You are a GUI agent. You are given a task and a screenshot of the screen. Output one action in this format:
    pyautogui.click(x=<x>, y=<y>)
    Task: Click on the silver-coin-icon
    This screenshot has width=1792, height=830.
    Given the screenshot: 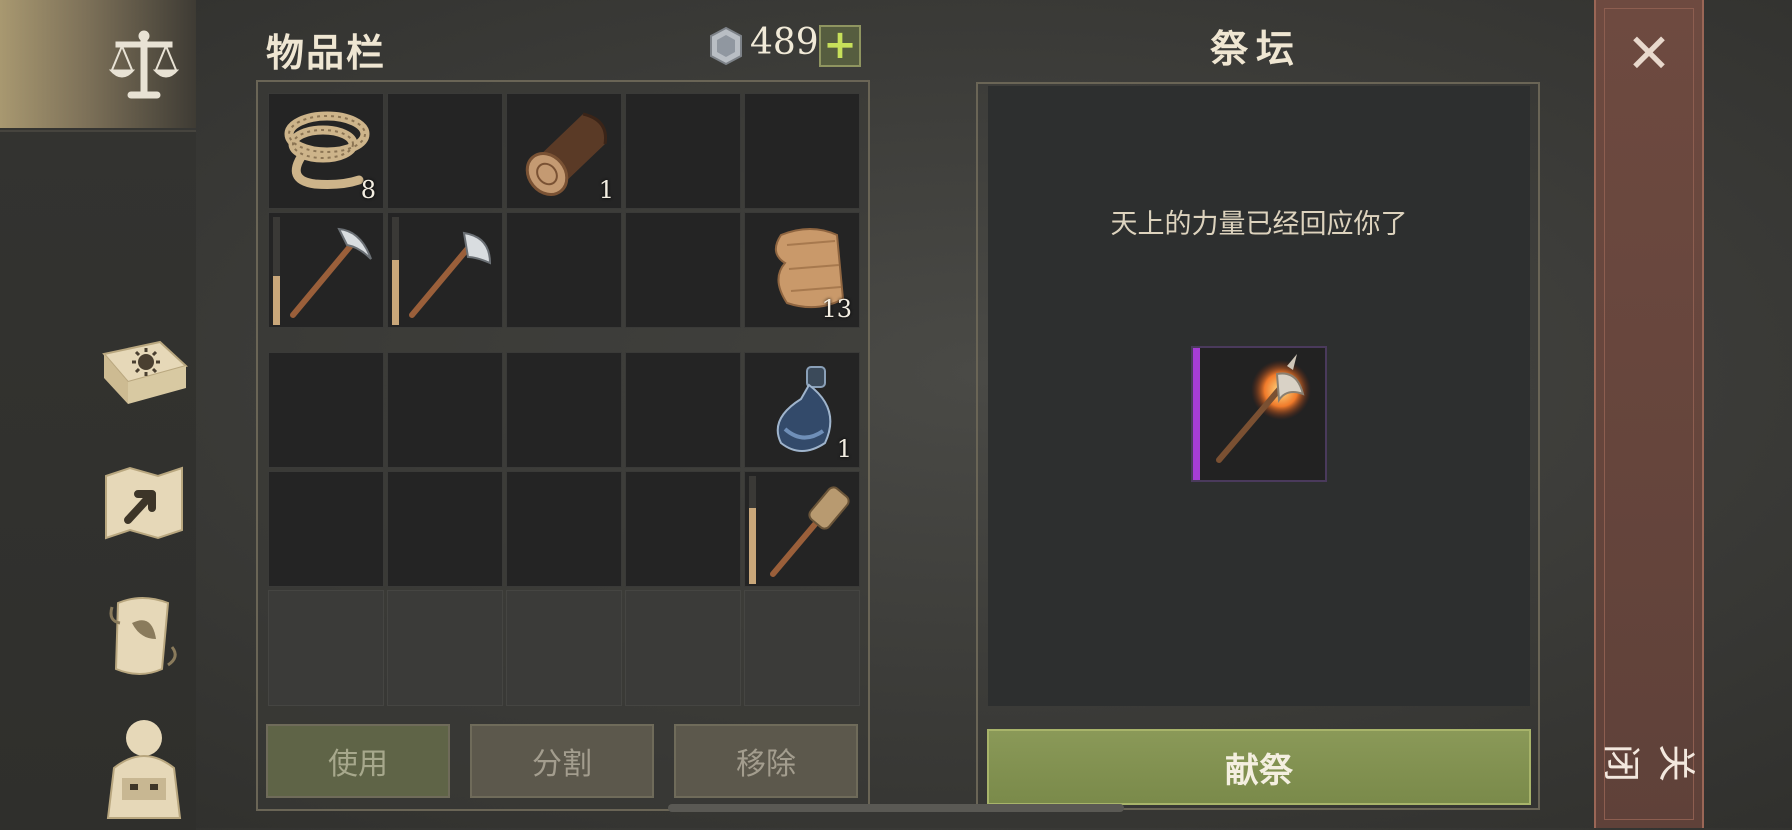 What is the action you would take?
    pyautogui.click(x=726, y=46)
    